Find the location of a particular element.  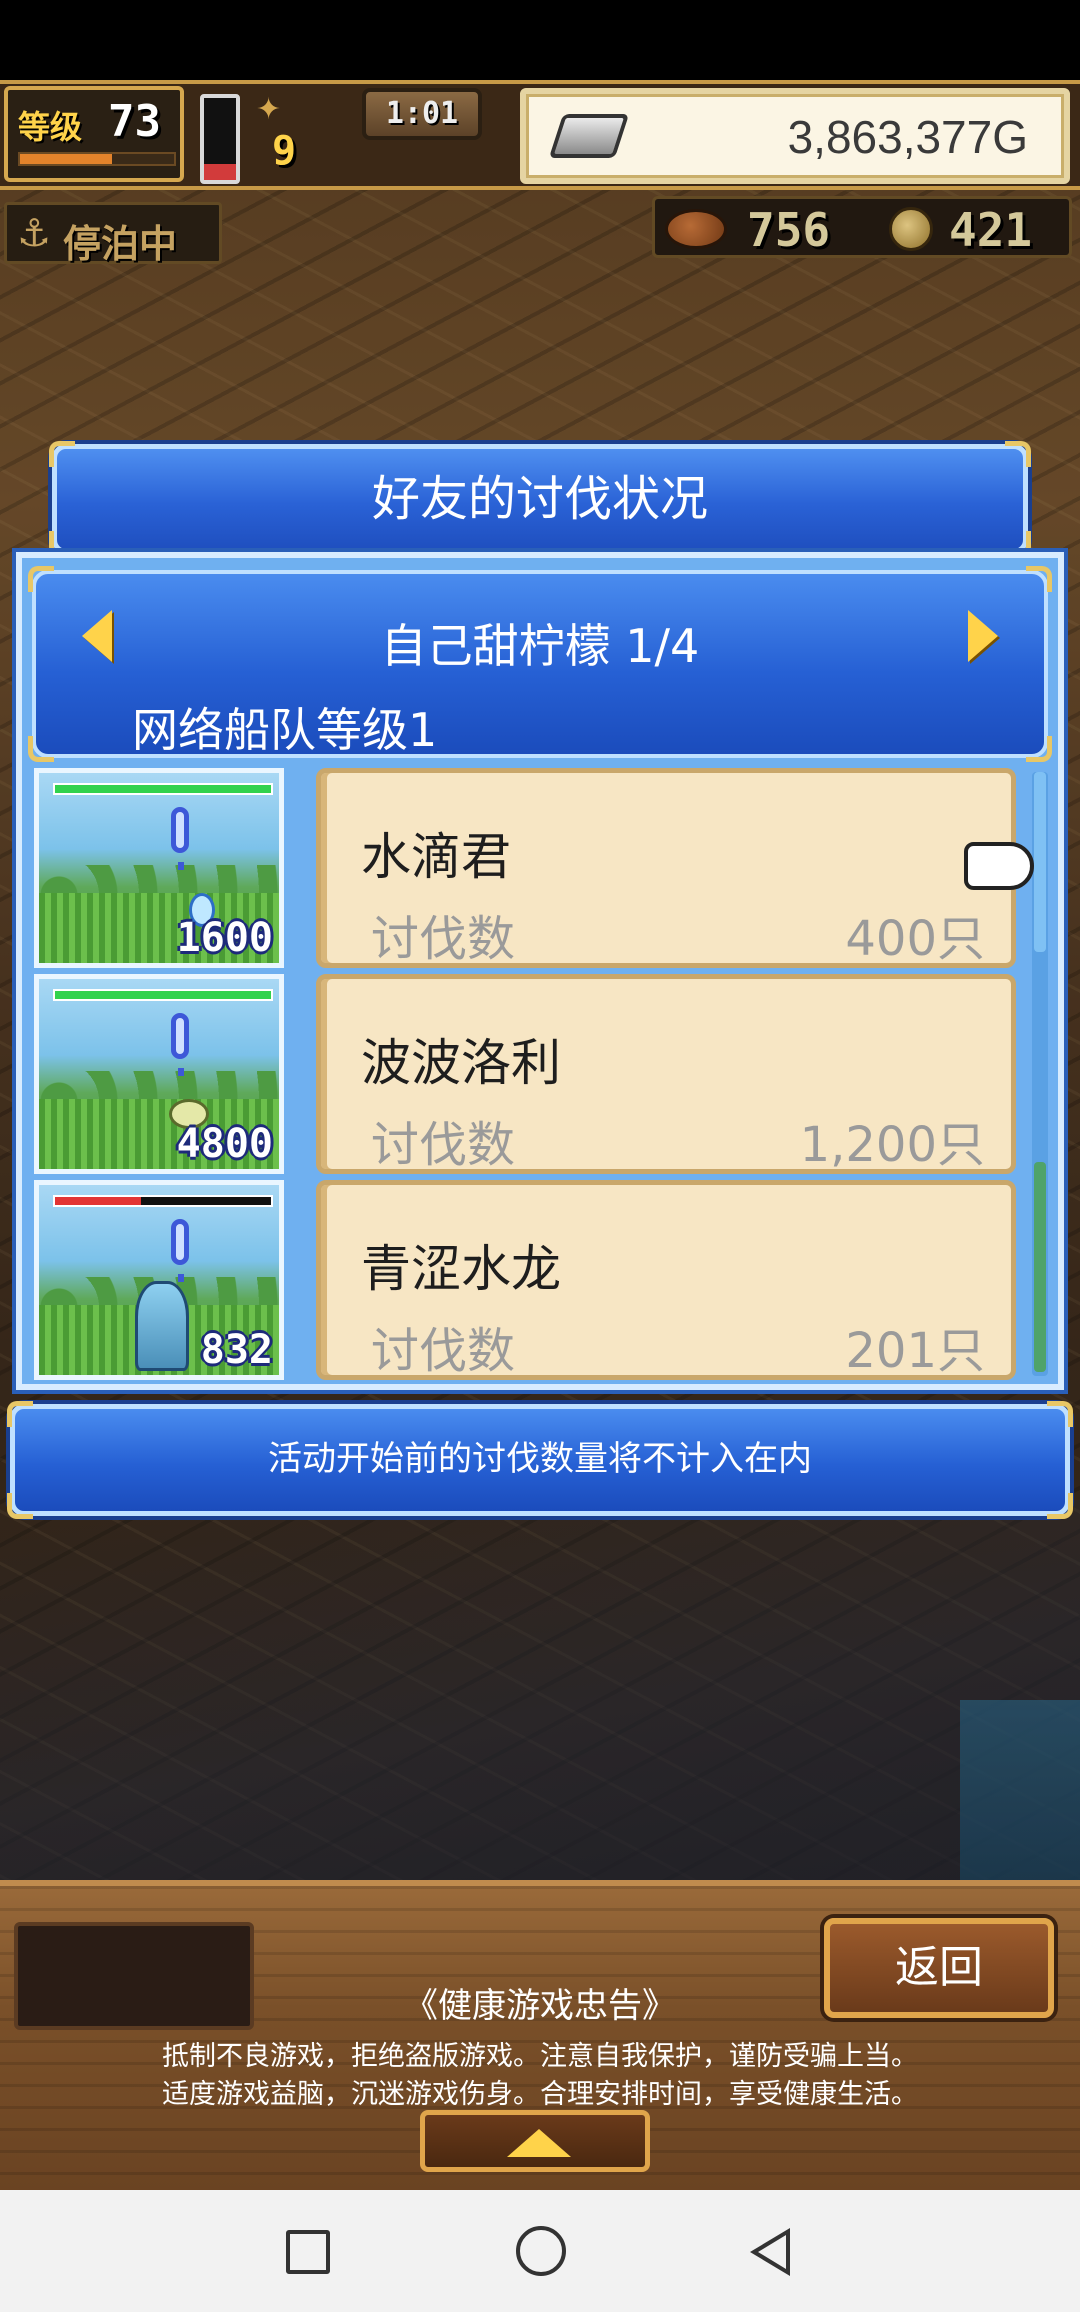

monster-thumbnail: 4800 is located at coordinates (159, 1074).